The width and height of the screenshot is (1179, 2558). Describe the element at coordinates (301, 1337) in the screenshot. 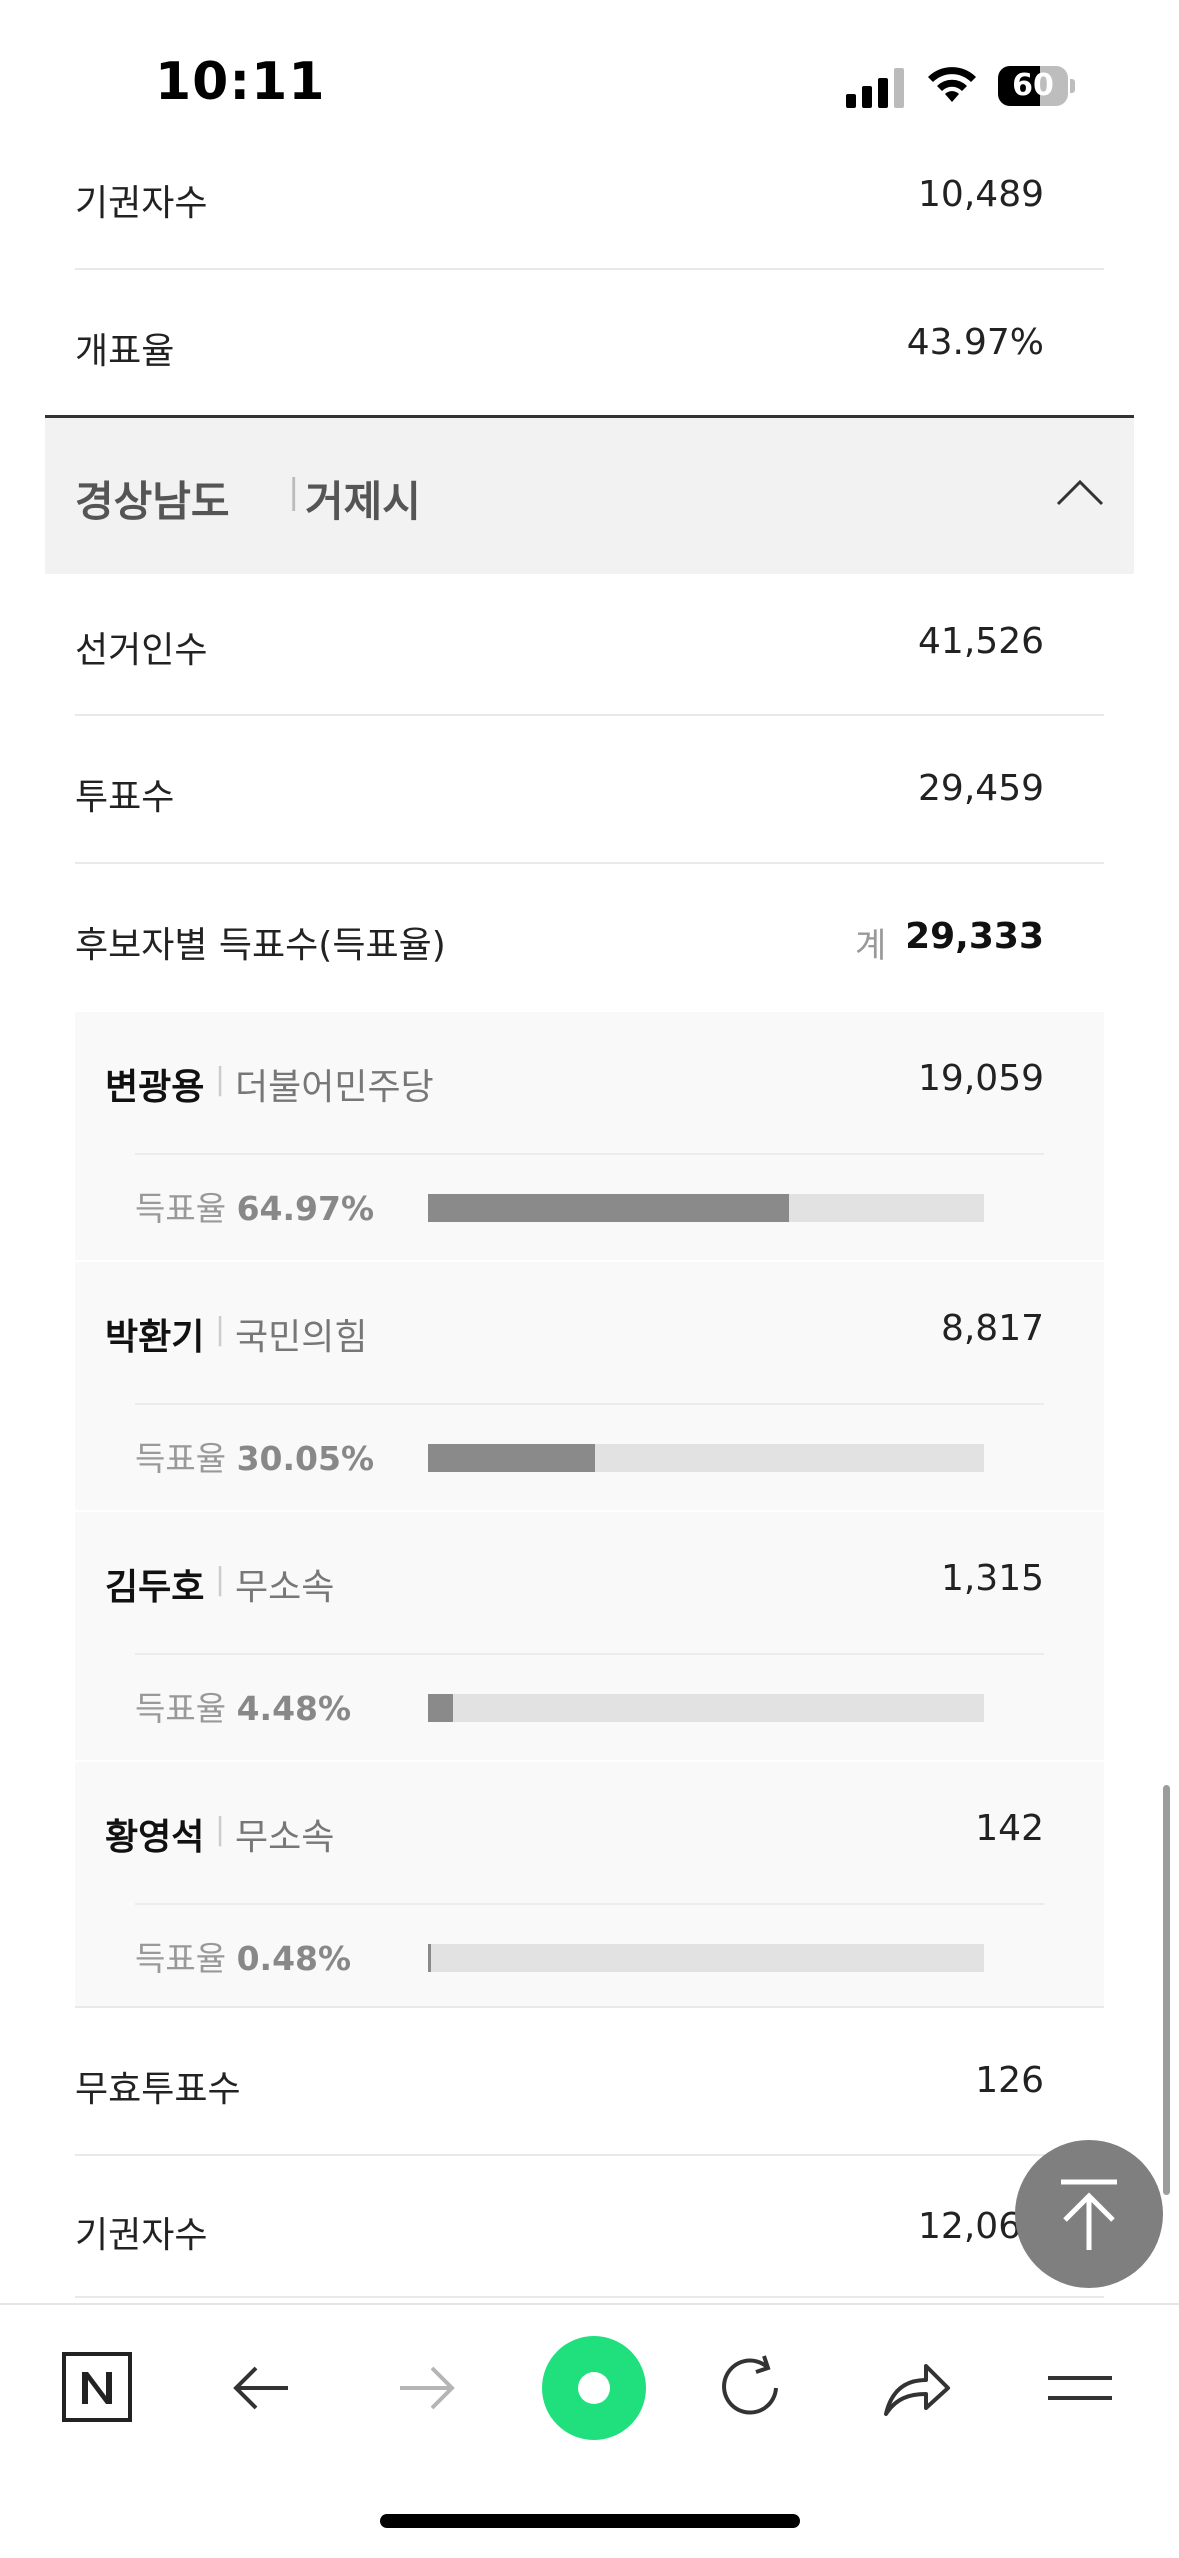

I see `candidate-party: 국민의힘` at that location.